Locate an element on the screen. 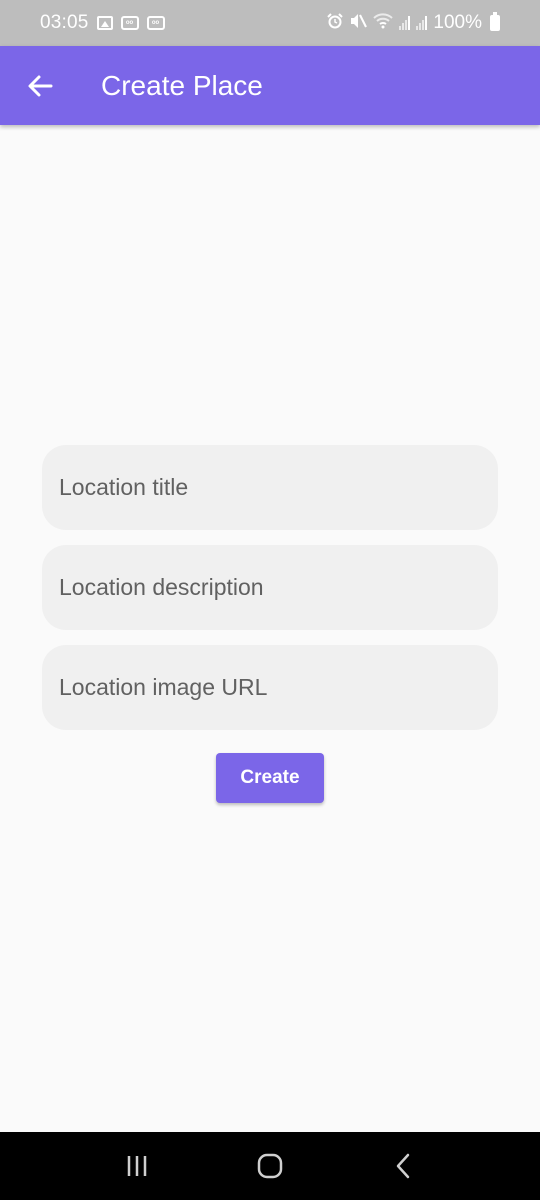 The width and height of the screenshot is (540, 1200). mute-icon is located at coordinates (358, 23).